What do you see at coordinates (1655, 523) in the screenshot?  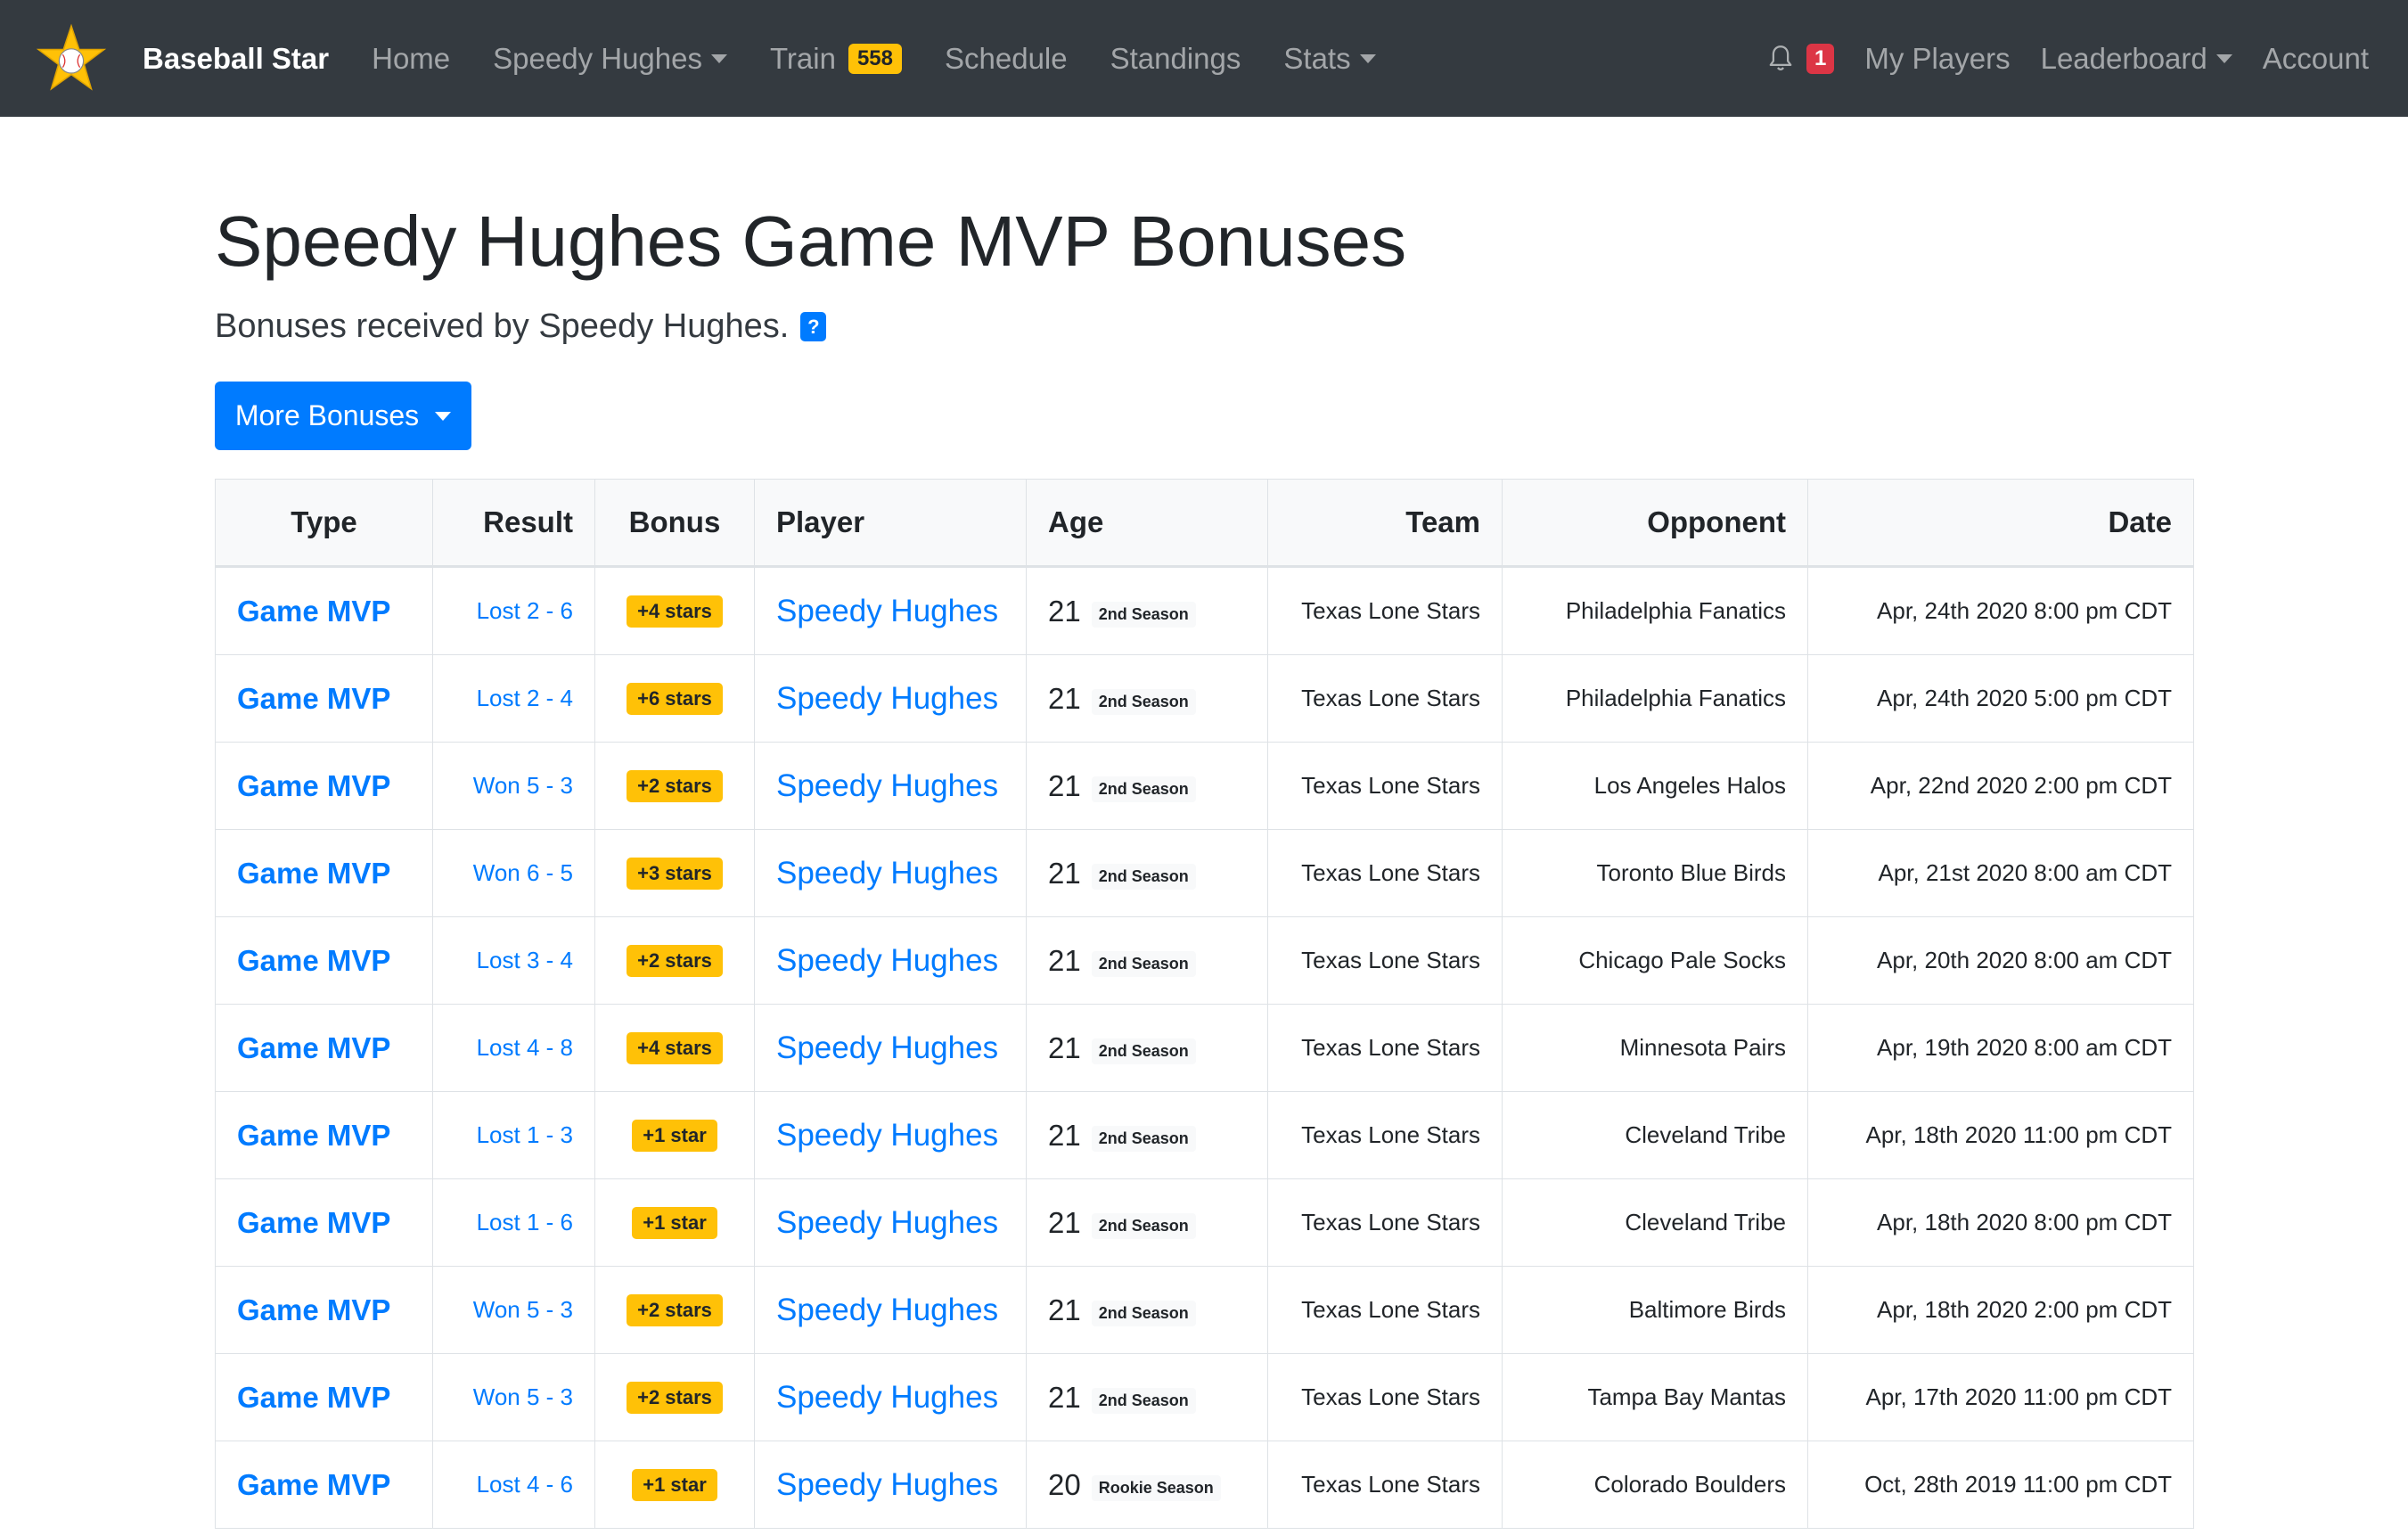 I see `header-opponent: Opponent` at bounding box center [1655, 523].